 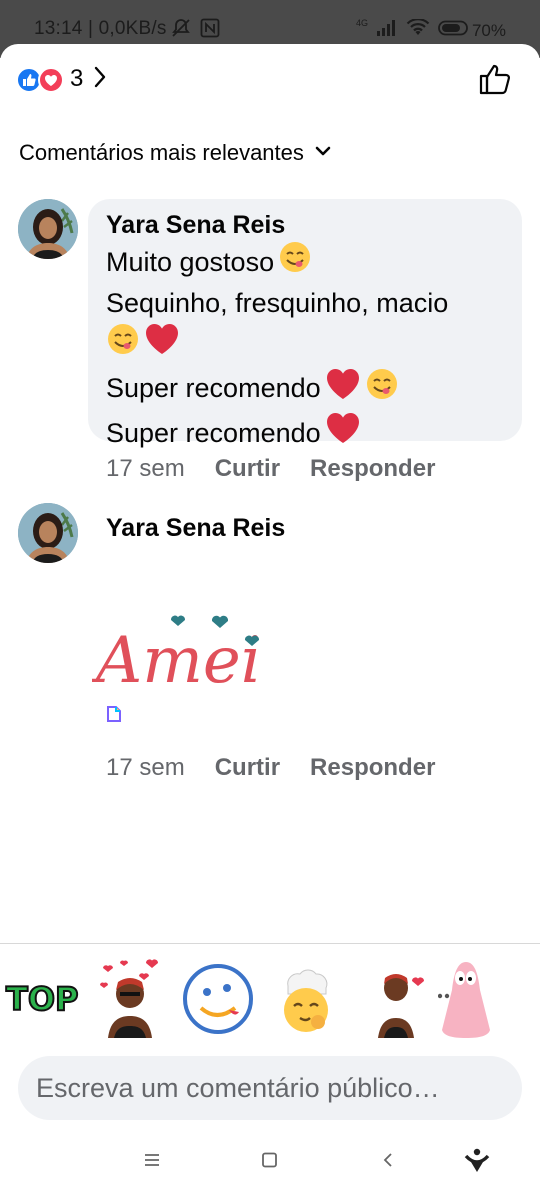 What do you see at coordinates (488, 30) in the screenshot?
I see `battery-percent: 70%` at bounding box center [488, 30].